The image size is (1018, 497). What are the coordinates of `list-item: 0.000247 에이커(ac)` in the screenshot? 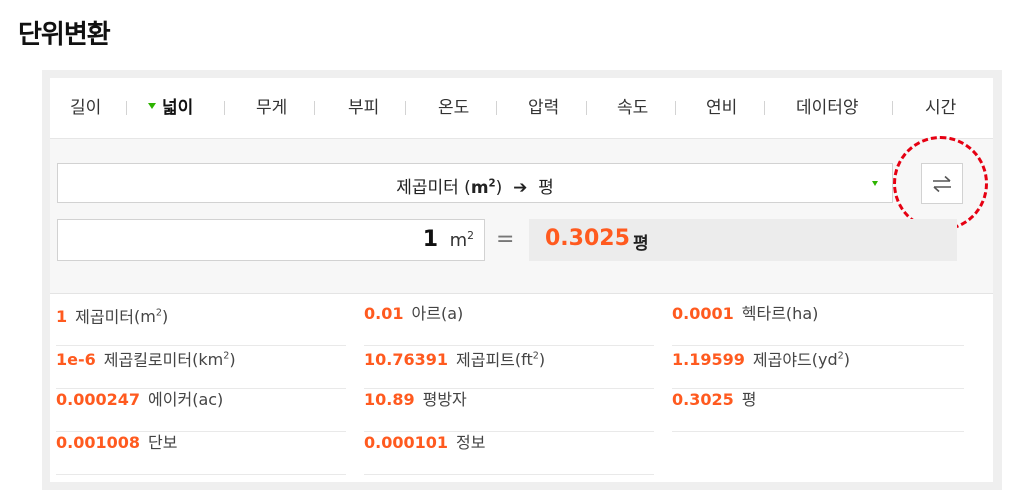 It's located at (201, 410).